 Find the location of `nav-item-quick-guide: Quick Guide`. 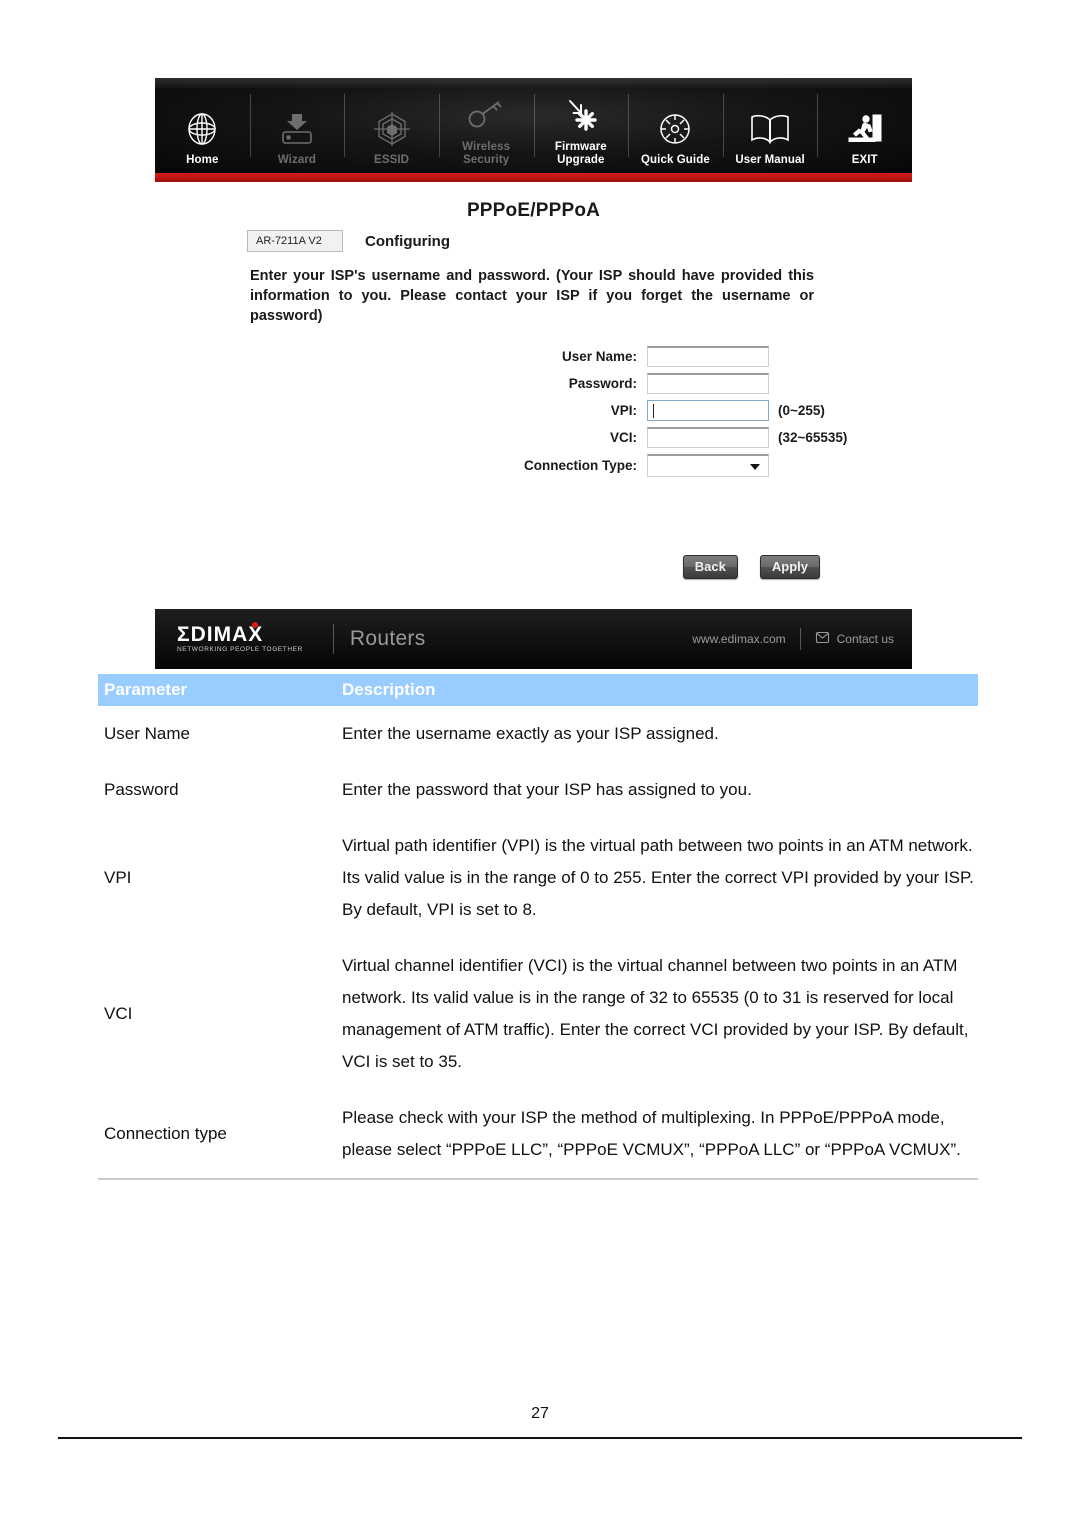

nav-item-quick-guide: Quick Guide is located at coordinates (675, 125).